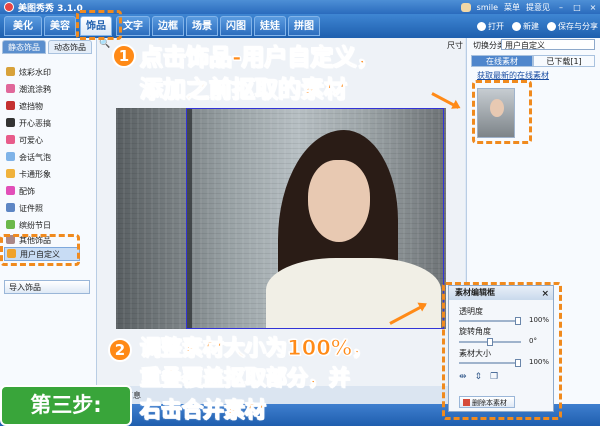 The width and height of the screenshot is (600, 426). What do you see at coordinates (10, 156) in the screenshot?
I see `bubble-icon` at bounding box center [10, 156].